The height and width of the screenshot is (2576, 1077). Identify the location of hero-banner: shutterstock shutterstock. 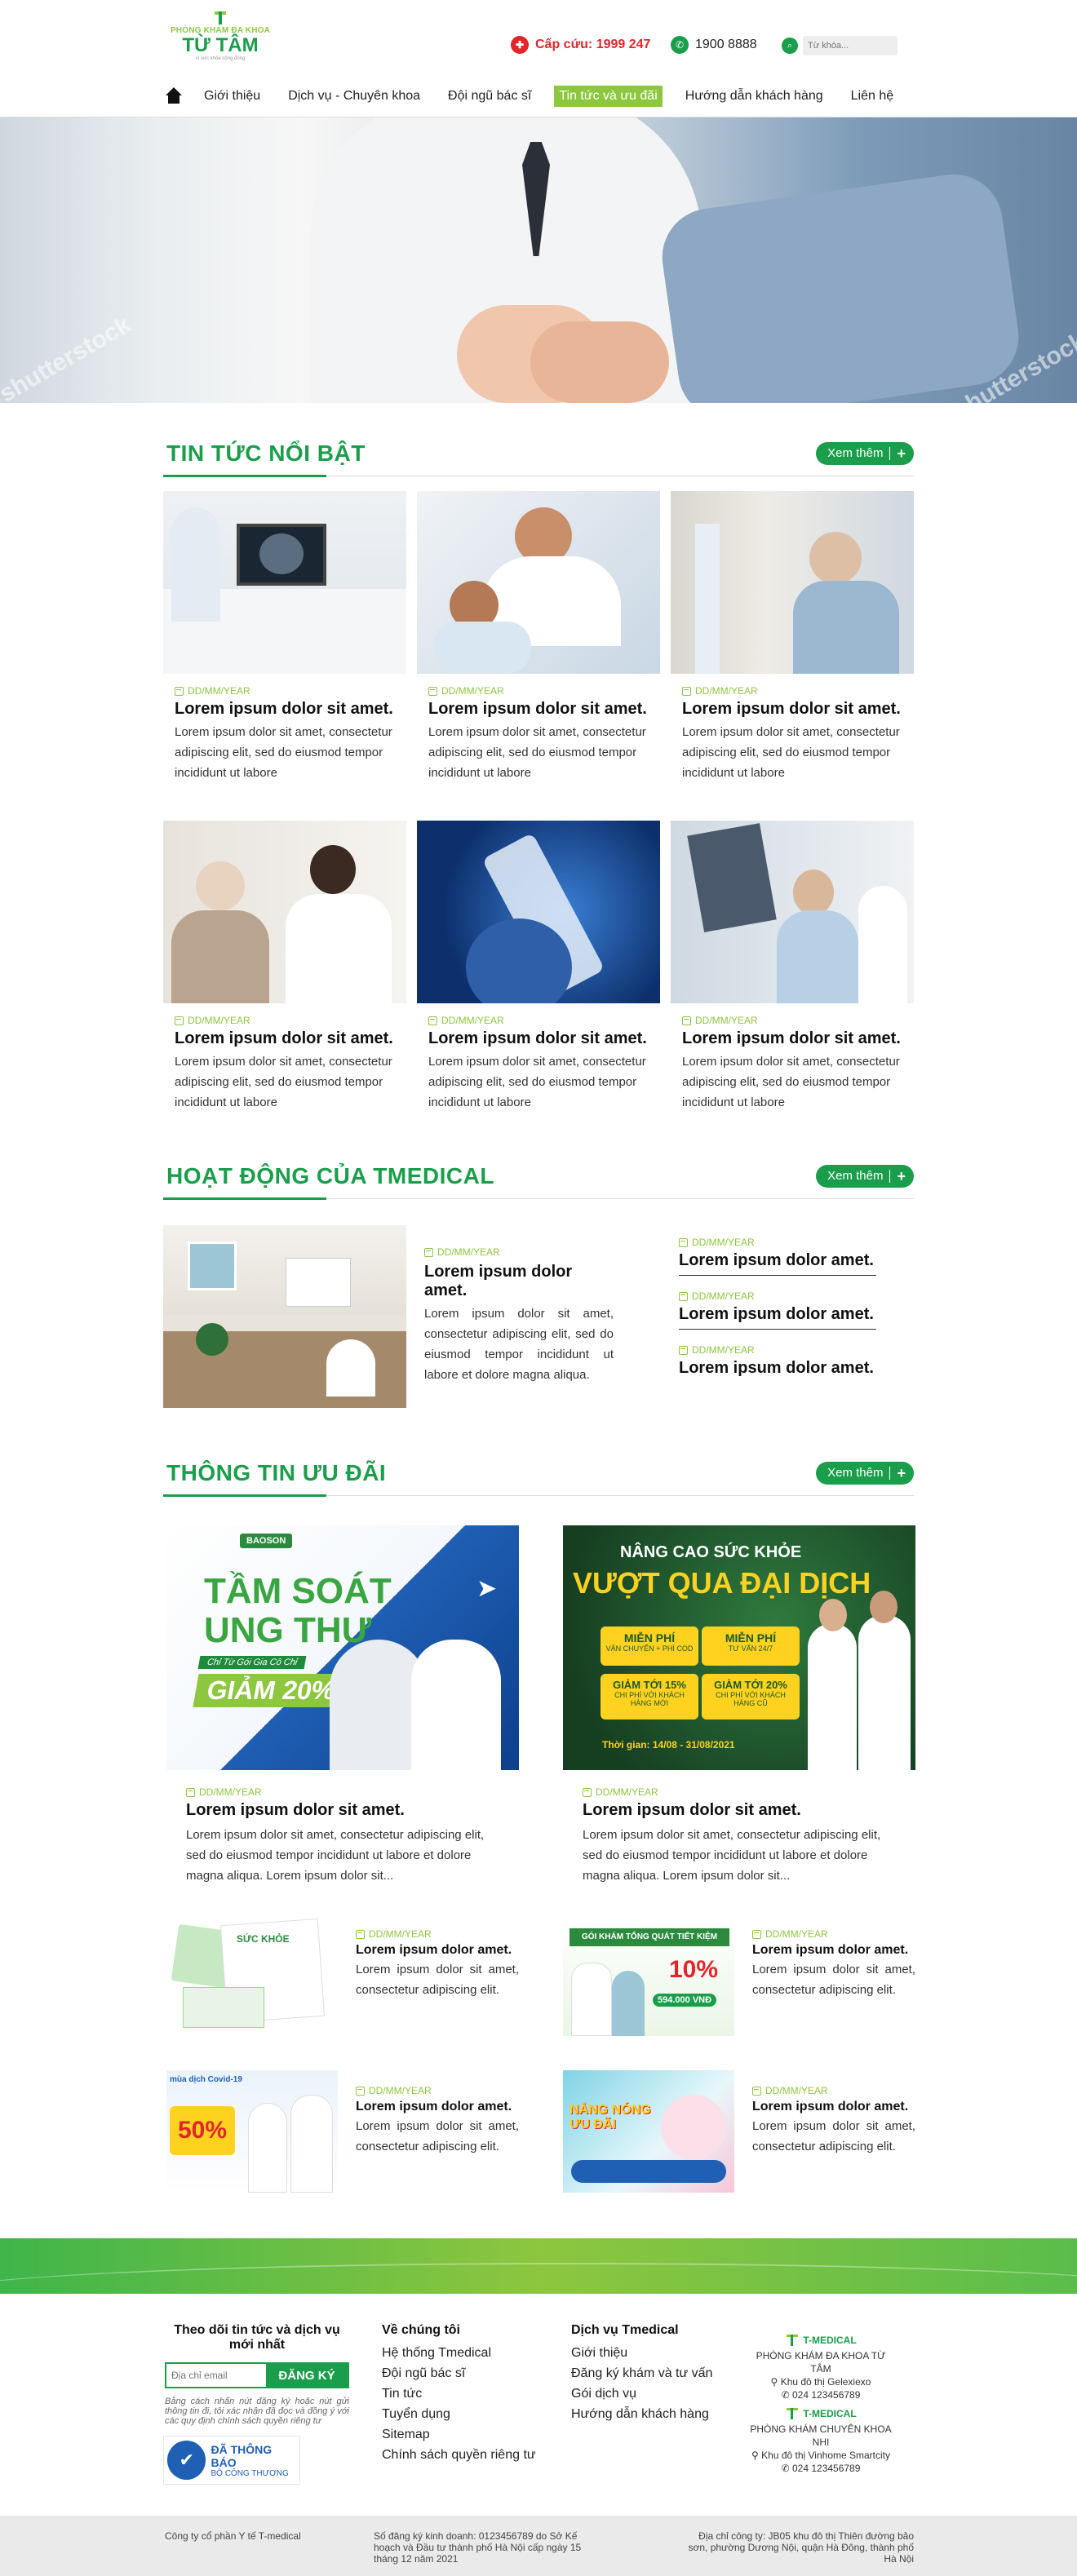
(538, 260).